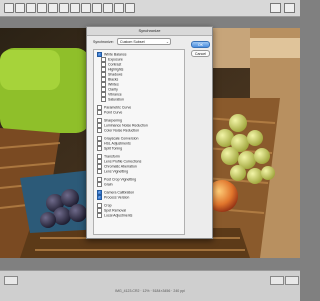 Image resolution: width=320 pixels, height=301 pixels. I want to click on checklist-item: Point Curve, so click(110, 112).